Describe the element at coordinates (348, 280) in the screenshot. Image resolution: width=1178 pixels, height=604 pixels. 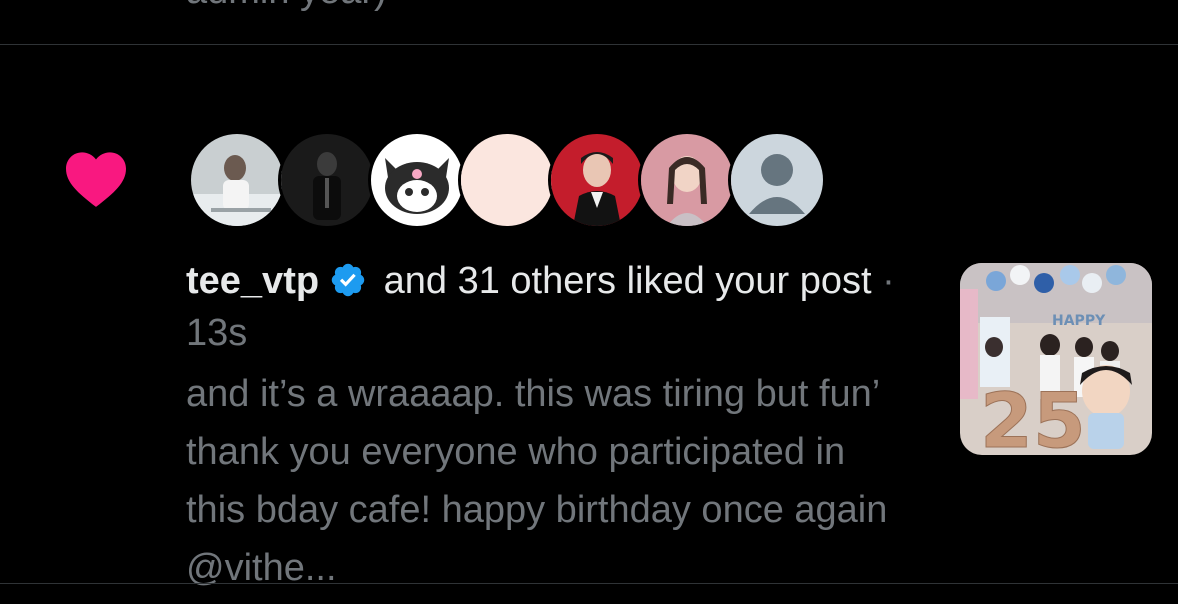
I see `verified-badge-icon` at that location.